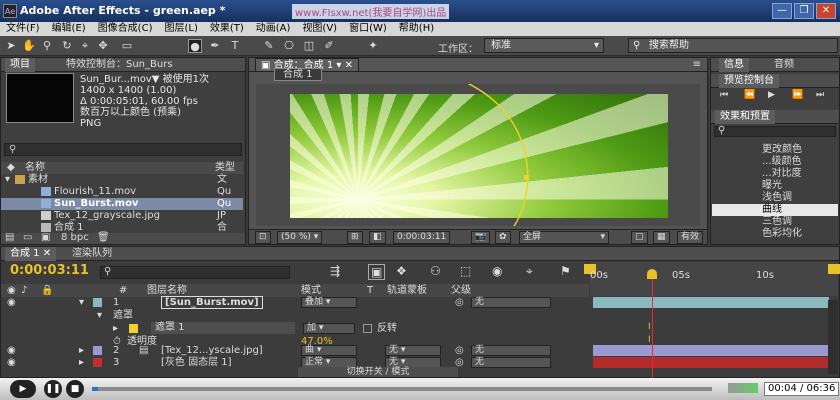  I want to click on mask-path, so click(490, 155).